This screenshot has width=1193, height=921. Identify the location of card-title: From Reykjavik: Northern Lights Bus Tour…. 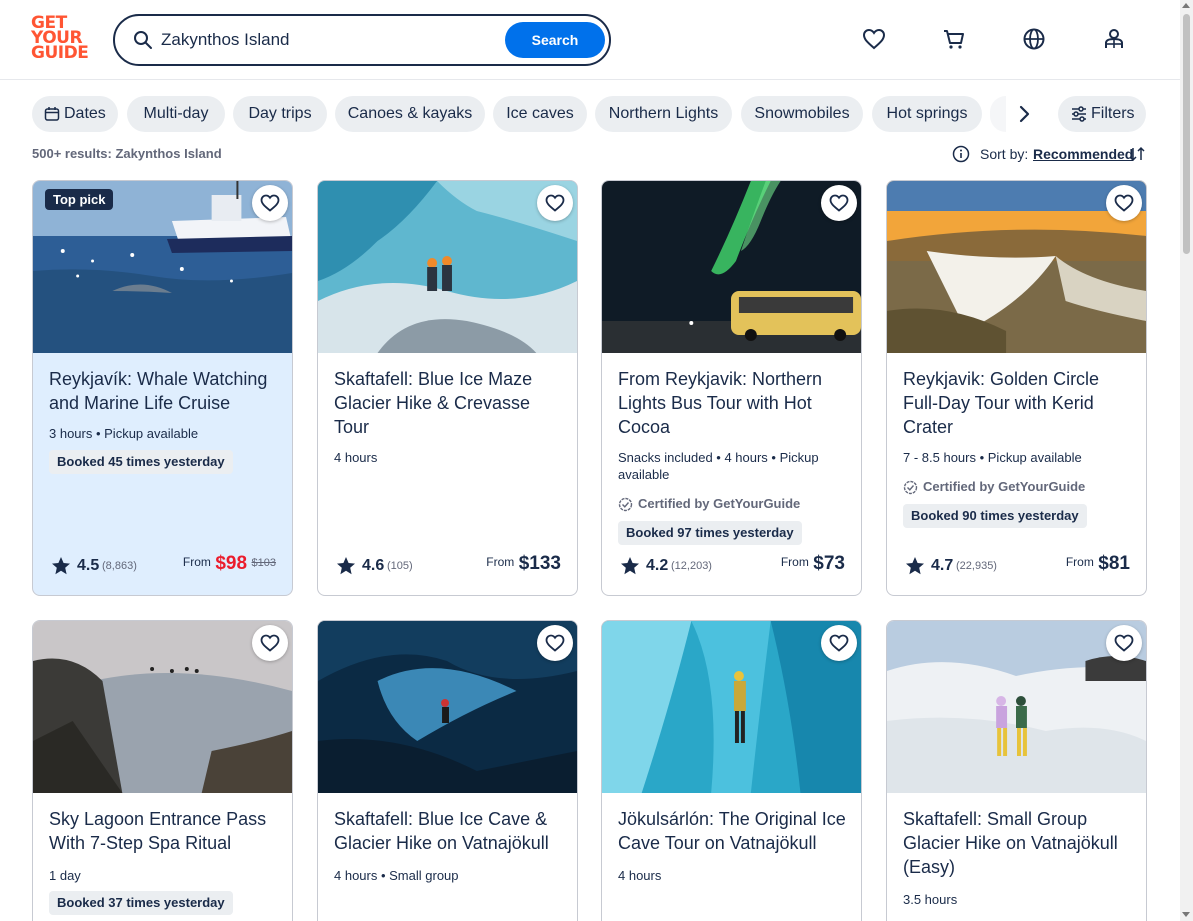
(734, 403).